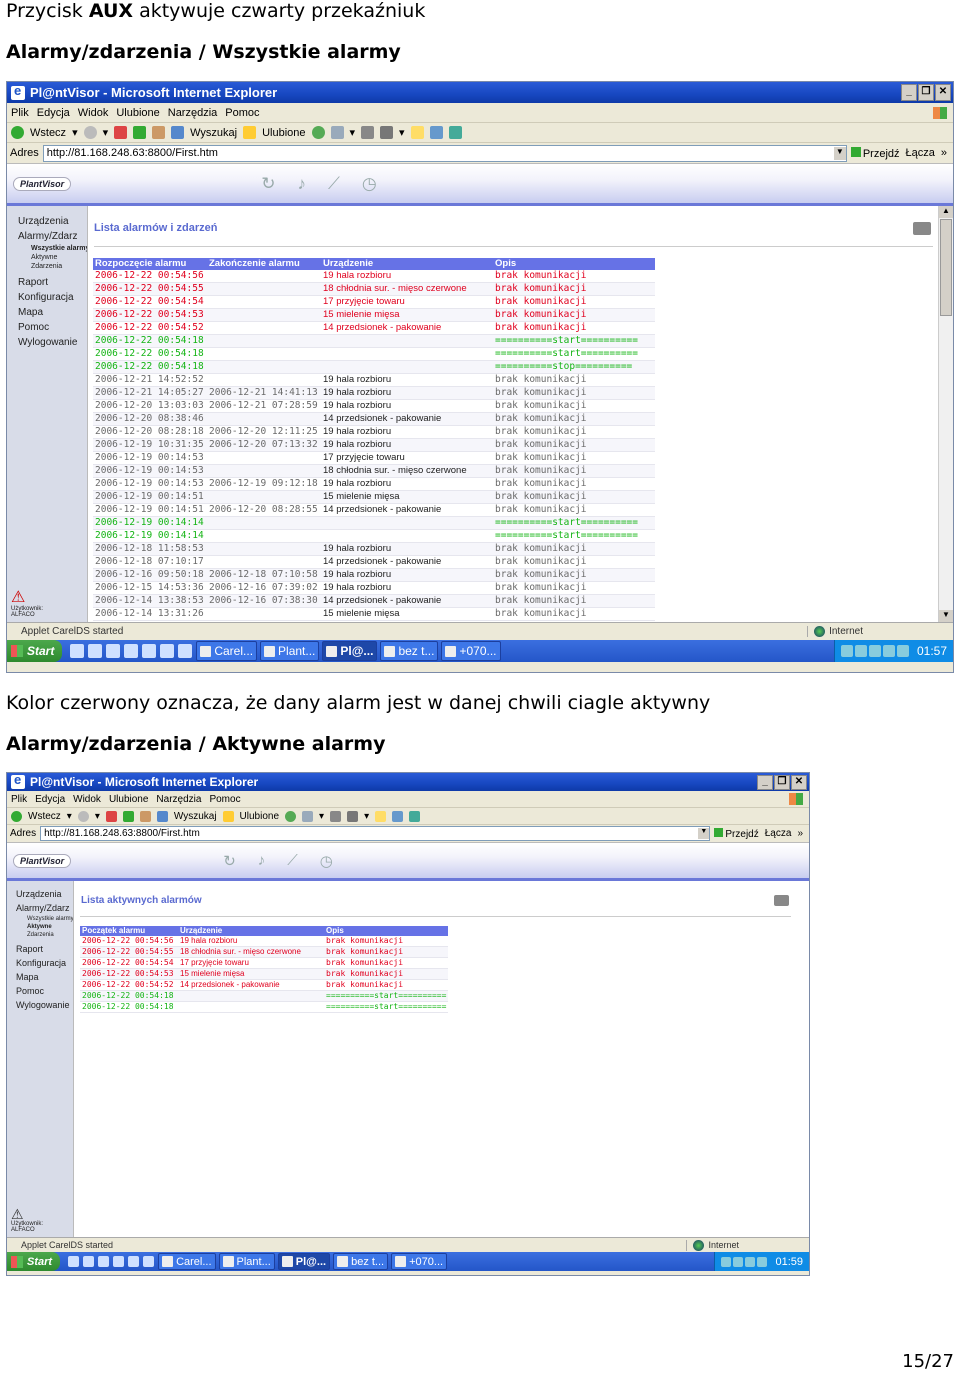  What do you see at coordinates (40, 991) in the screenshot?
I see `sidebar-item-help: Pomoc` at bounding box center [40, 991].